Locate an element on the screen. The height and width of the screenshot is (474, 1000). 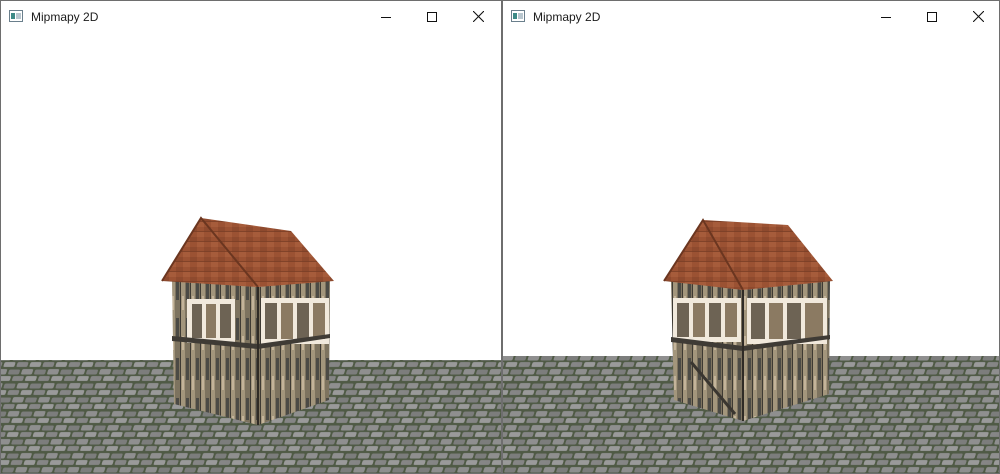
house-model is located at coordinates (748, 319).